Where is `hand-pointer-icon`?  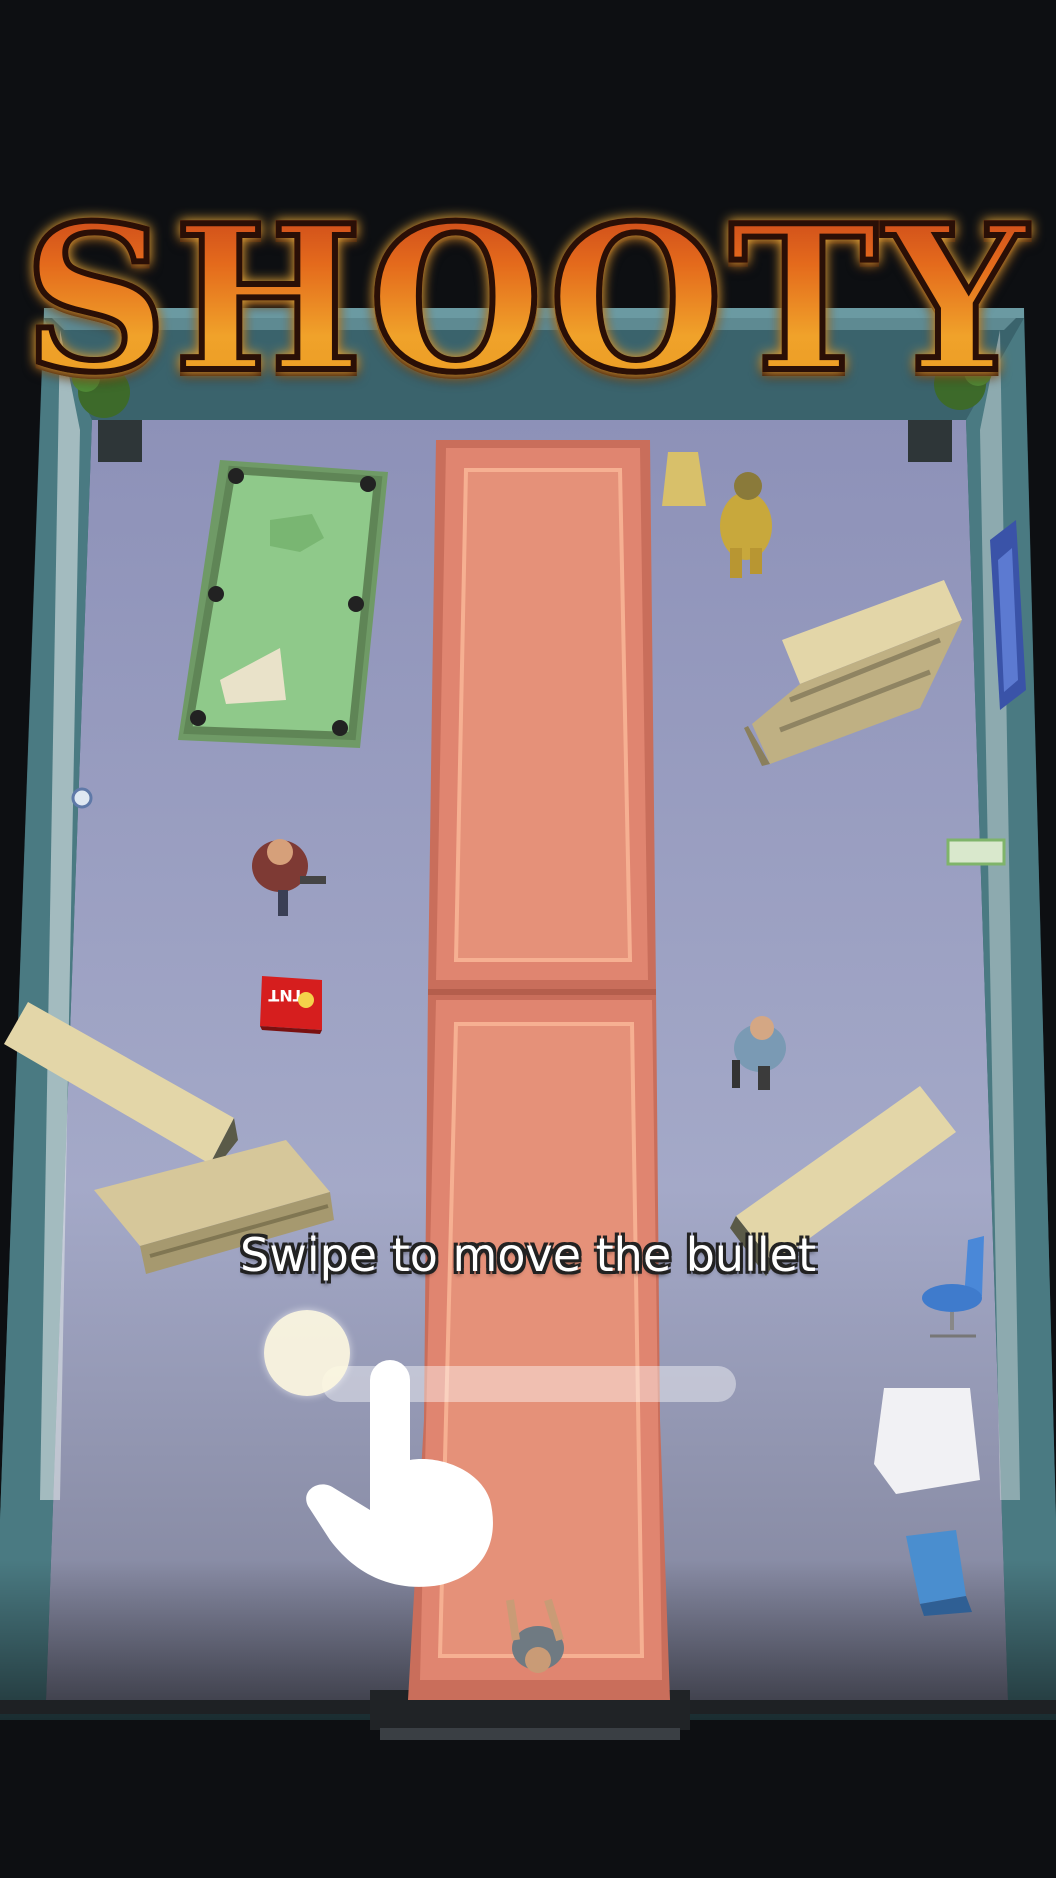
hand-pointer-icon is located at coordinates (399, 1473).